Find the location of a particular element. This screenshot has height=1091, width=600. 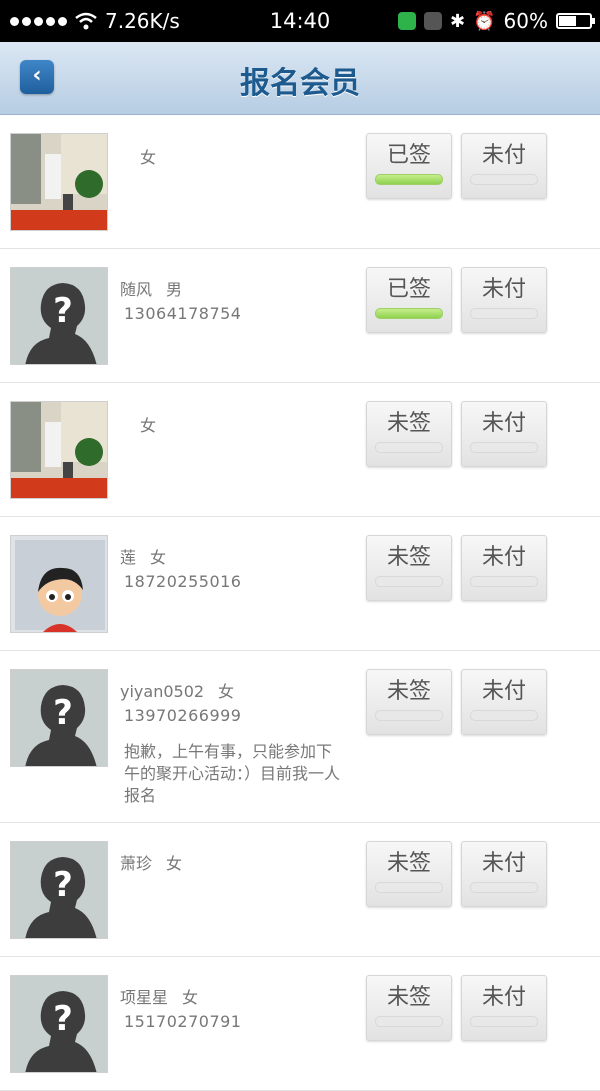

battery-percent: 60% is located at coordinates (525, 21).